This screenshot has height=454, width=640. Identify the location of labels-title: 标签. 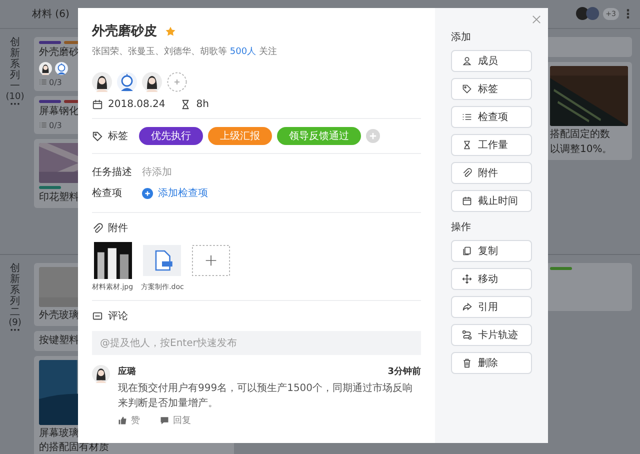
(118, 136).